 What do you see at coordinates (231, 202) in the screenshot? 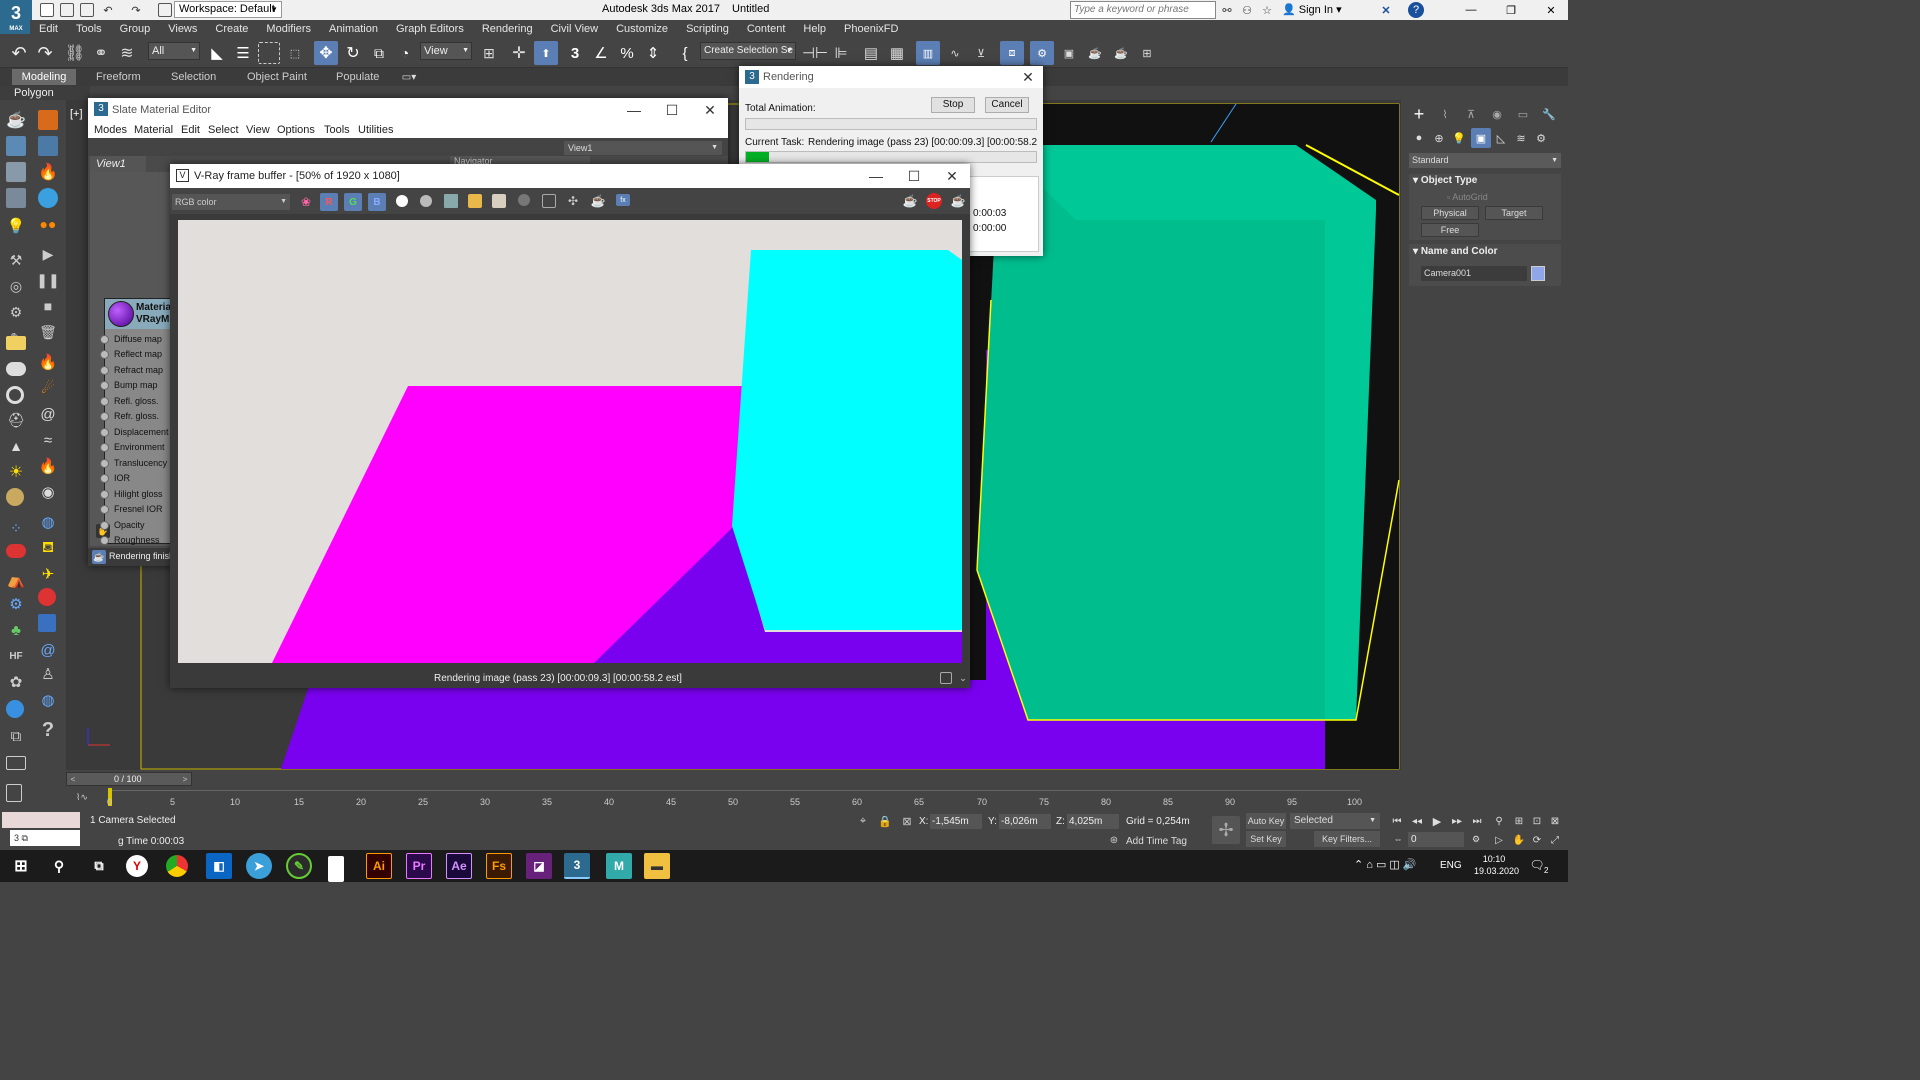
I see `channel-dropdown: RGB color ▼` at bounding box center [231, 202].